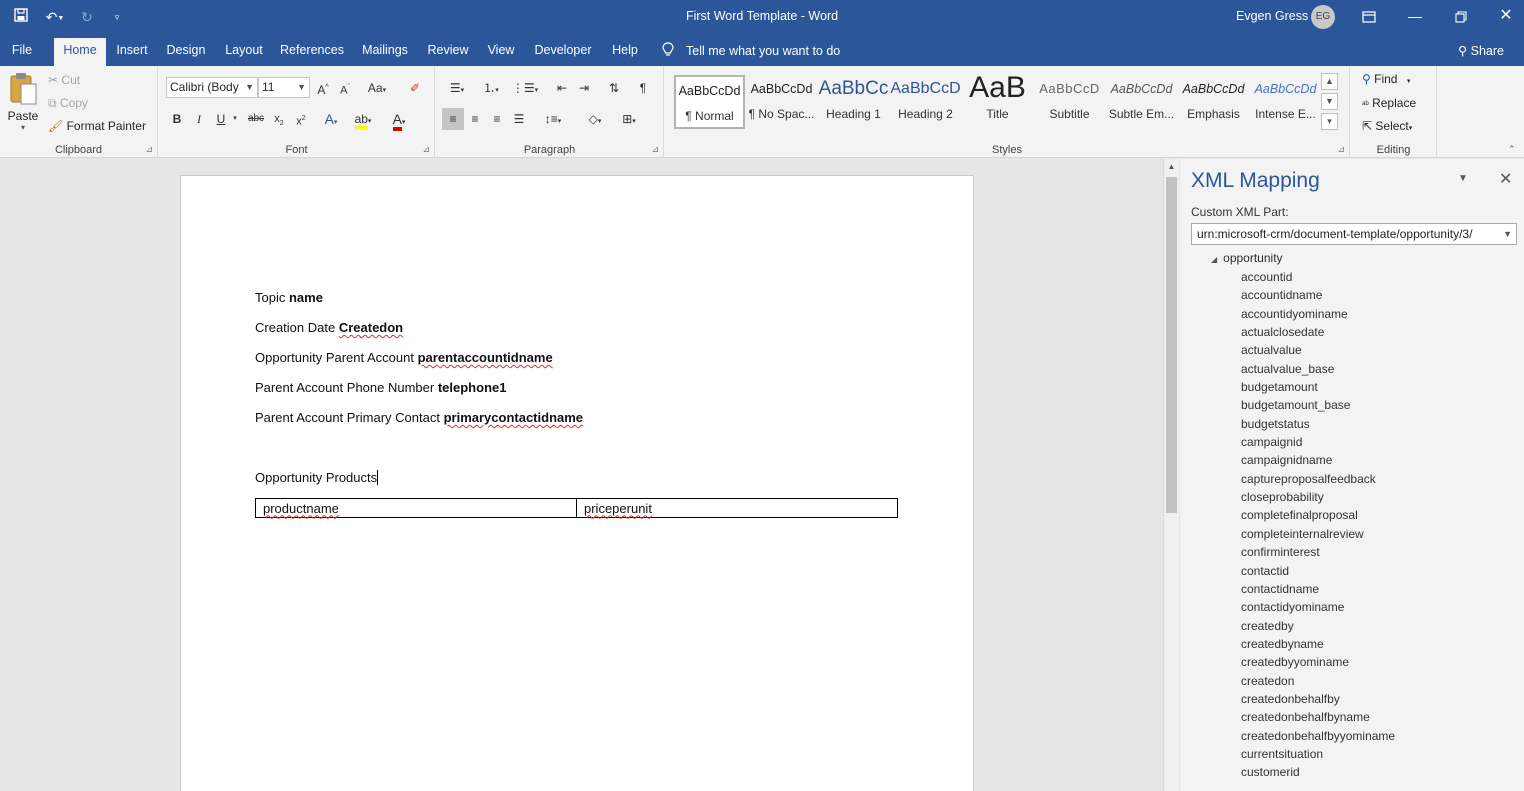  Describe the element at coordinates (21, 17) in the screenshot. I see `save-icon` at that location.